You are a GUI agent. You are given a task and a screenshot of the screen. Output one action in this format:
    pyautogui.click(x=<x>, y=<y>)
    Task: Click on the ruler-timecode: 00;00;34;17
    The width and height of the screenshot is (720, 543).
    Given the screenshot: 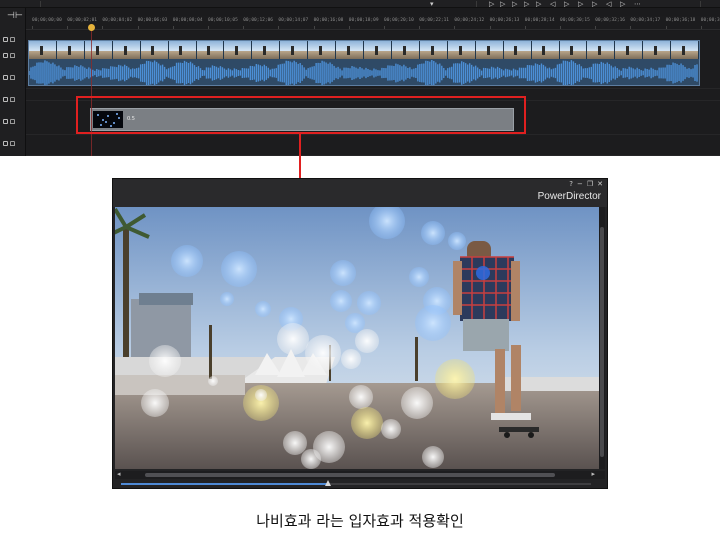 What is the action you would take?
    pyautogui.click(x=645, y=20)
    